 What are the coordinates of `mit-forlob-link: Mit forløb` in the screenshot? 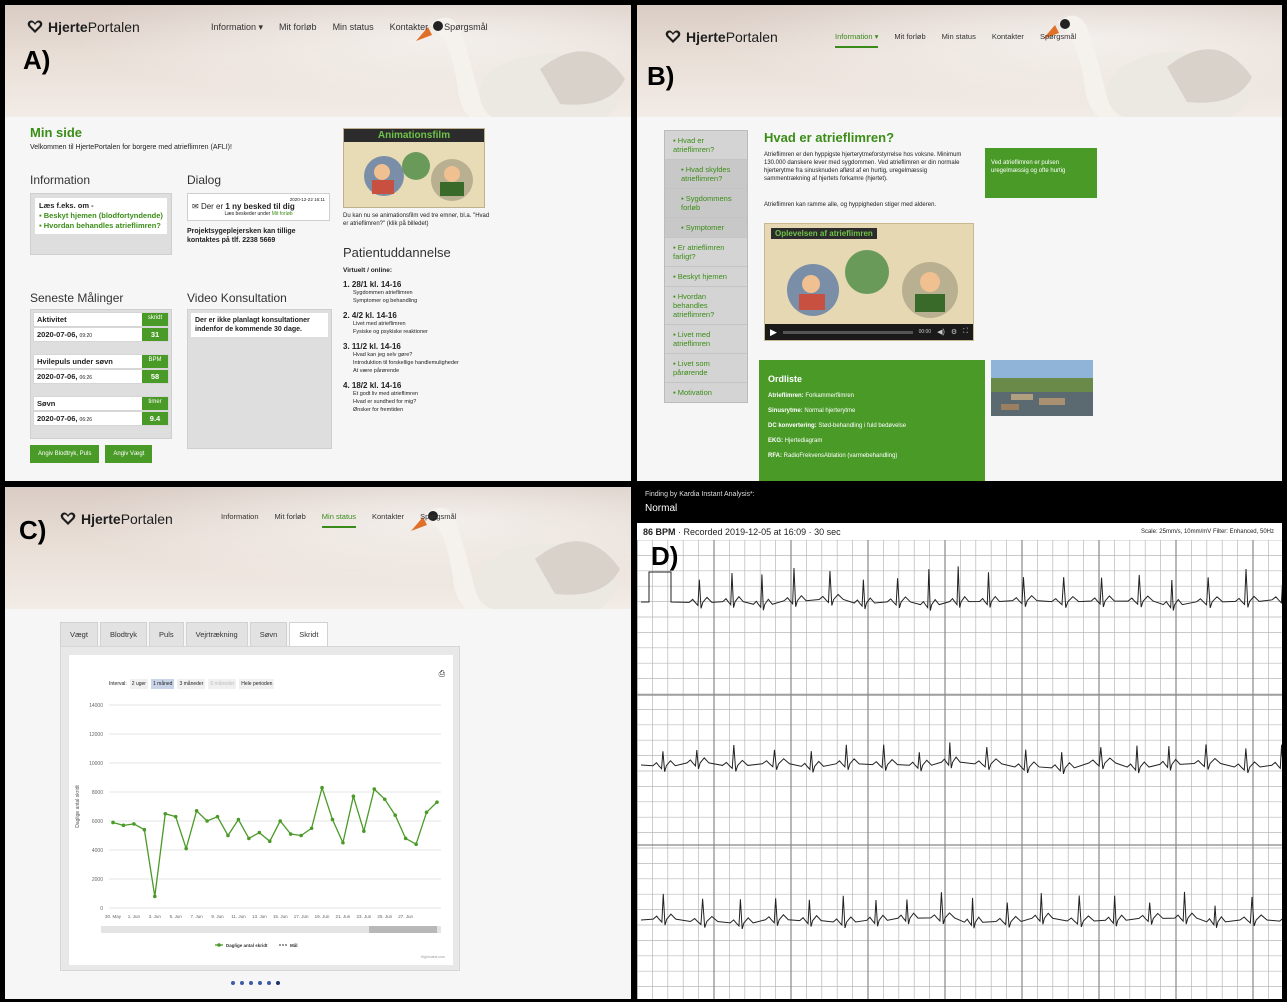 It's located at (282, 214).